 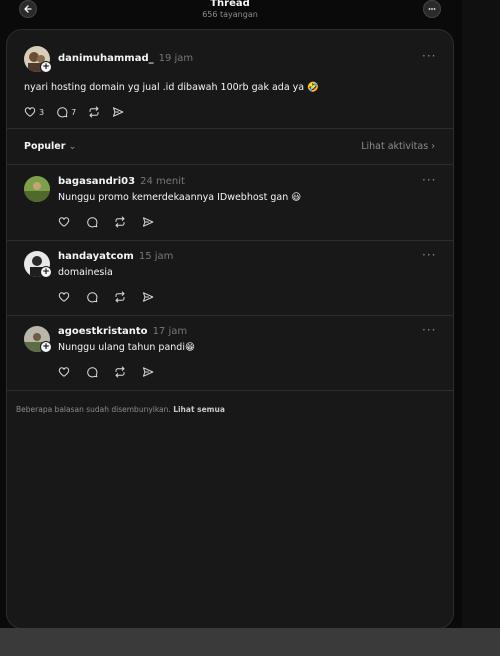 I want to click on reply-time: 17 jam, so click(x=170, y=331).